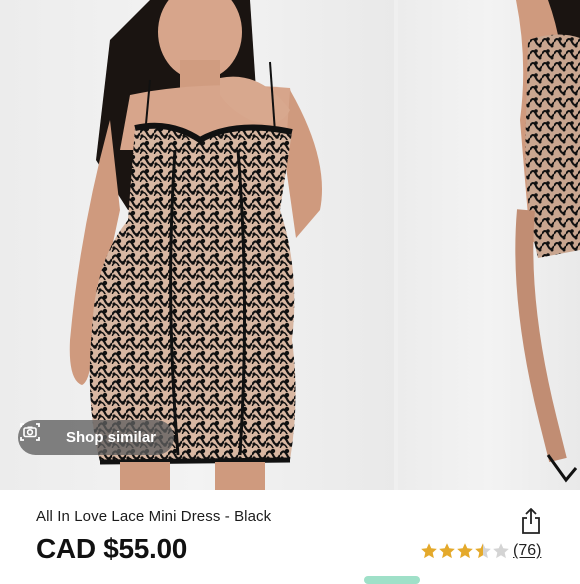 This screenshot has height=584, width=580. What do you see at coordinates (112, 548) in the screenshot?
I see `product-price: CAD $55.00` at bounding box center [112, 548].